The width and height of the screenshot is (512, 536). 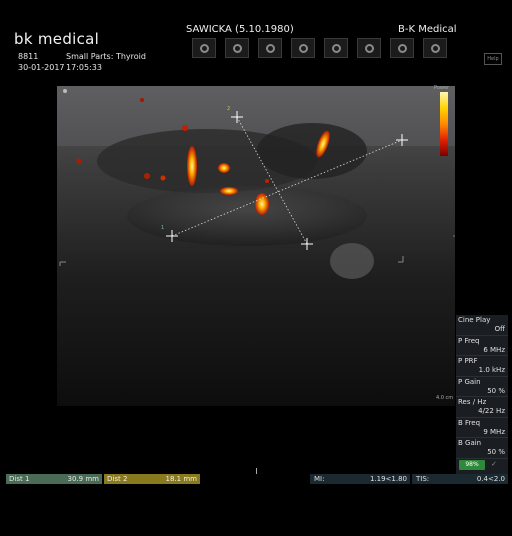 I want to click on dist2-value: 18.1 mm, so click(x=181, y=479).